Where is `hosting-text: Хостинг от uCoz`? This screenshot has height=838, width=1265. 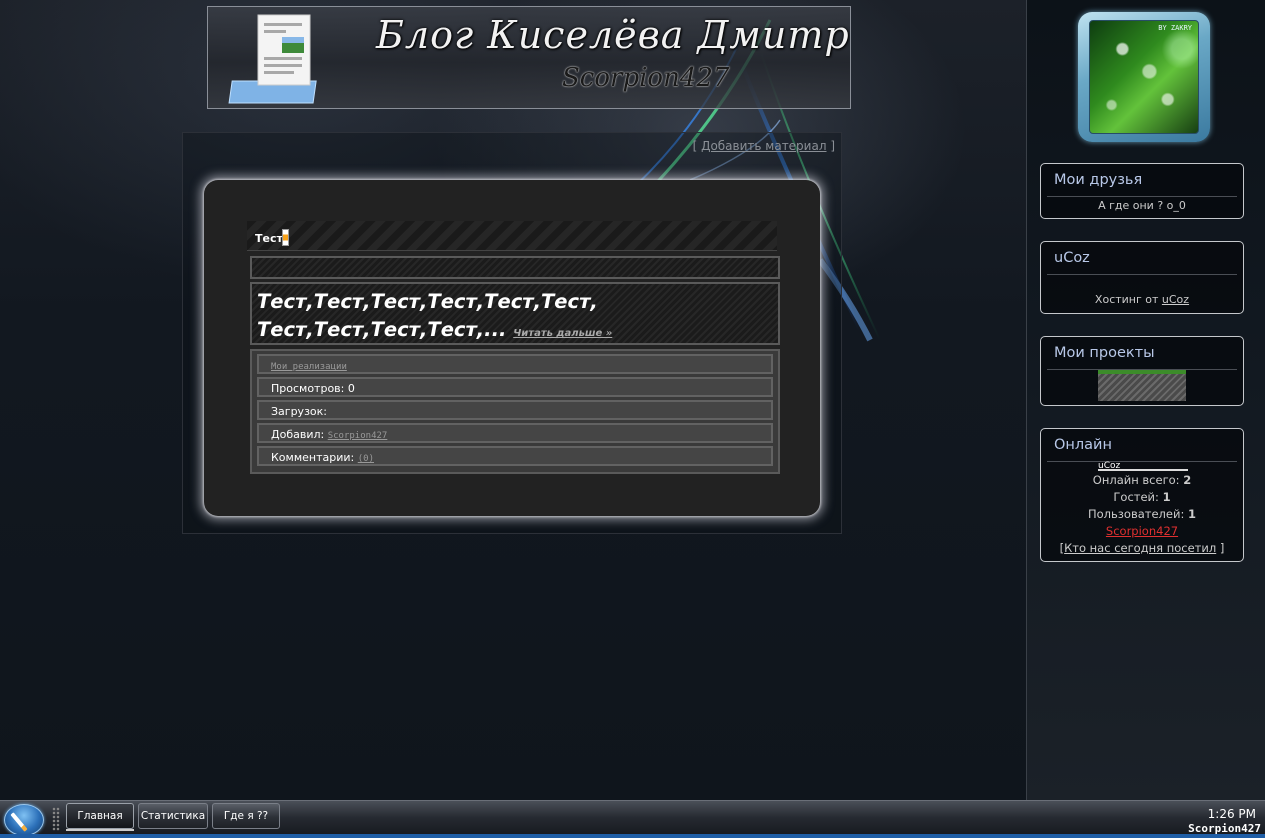 hosting-text: Хостинг от uCoz is located at coordinates (1142, 299).